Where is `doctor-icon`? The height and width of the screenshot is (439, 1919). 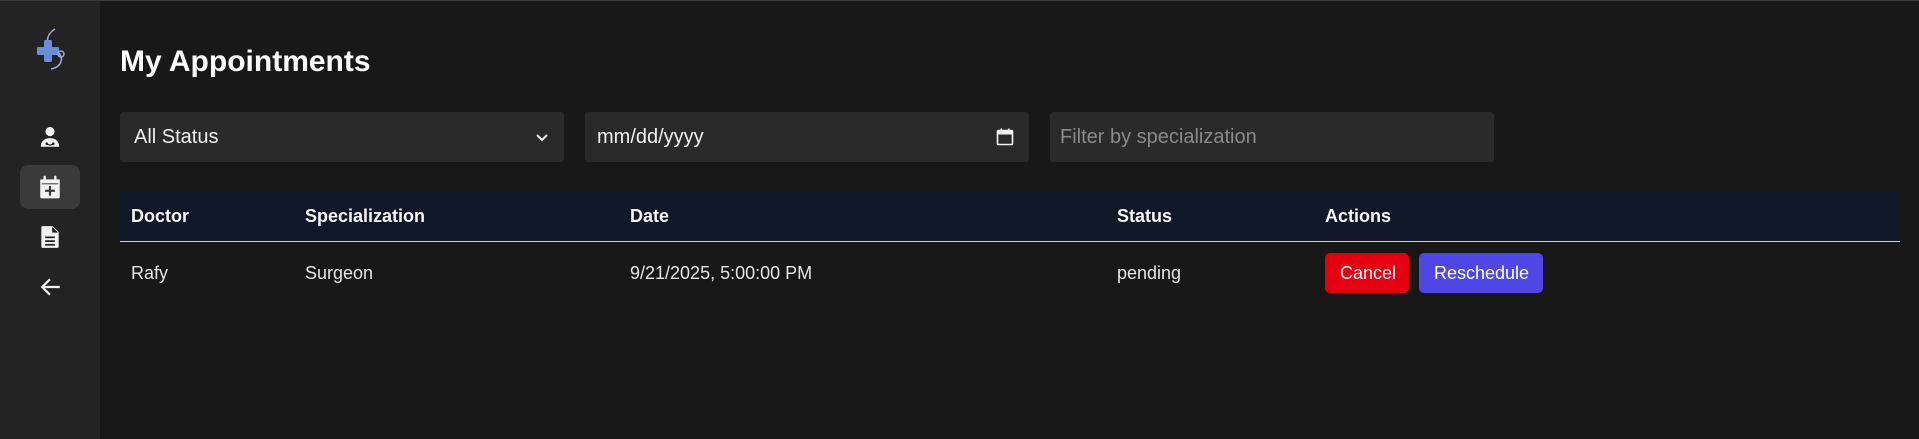
doctor-icon is located at coordinates (50, 137).